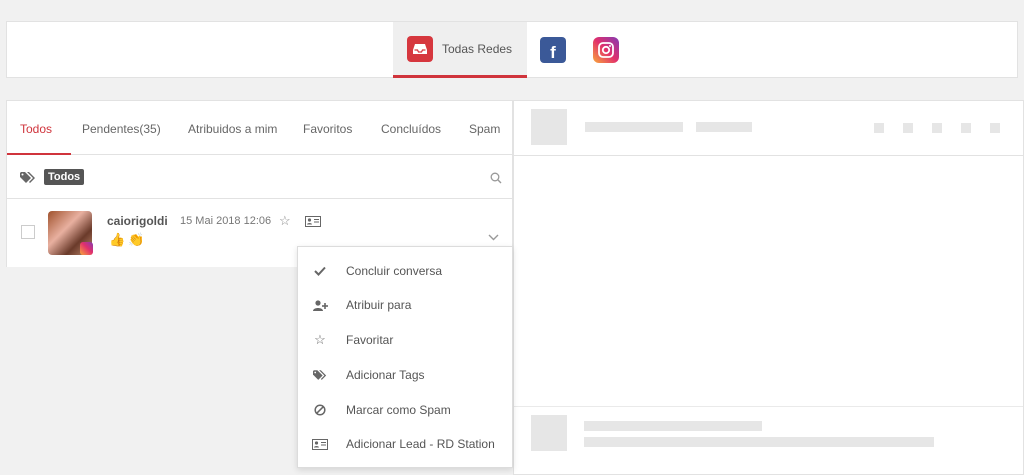  Describe the element at coordinates (768, 128) in the screenshot. I see `detail-header-placeholder` at that location.